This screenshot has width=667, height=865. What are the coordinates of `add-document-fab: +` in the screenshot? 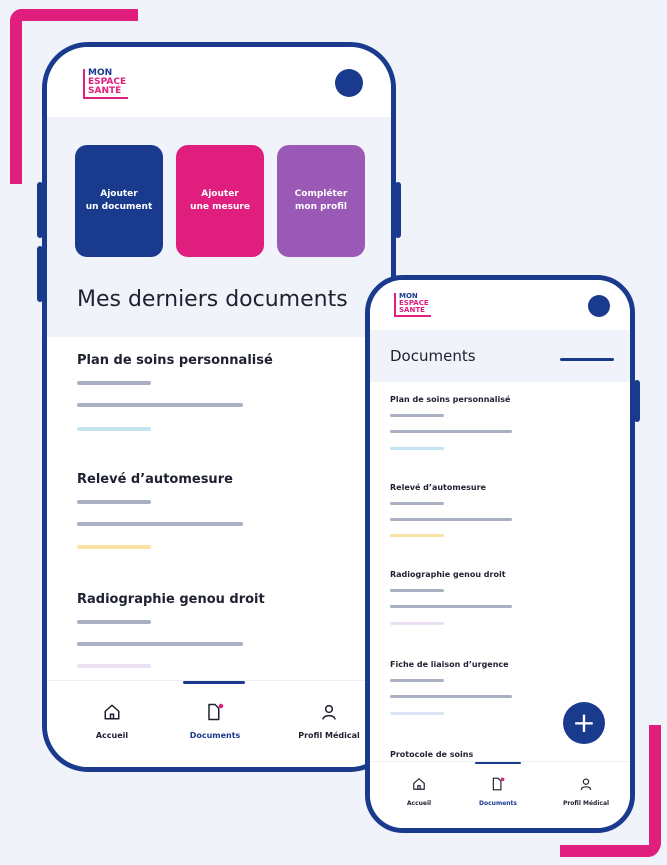 It's located at (584, 723).